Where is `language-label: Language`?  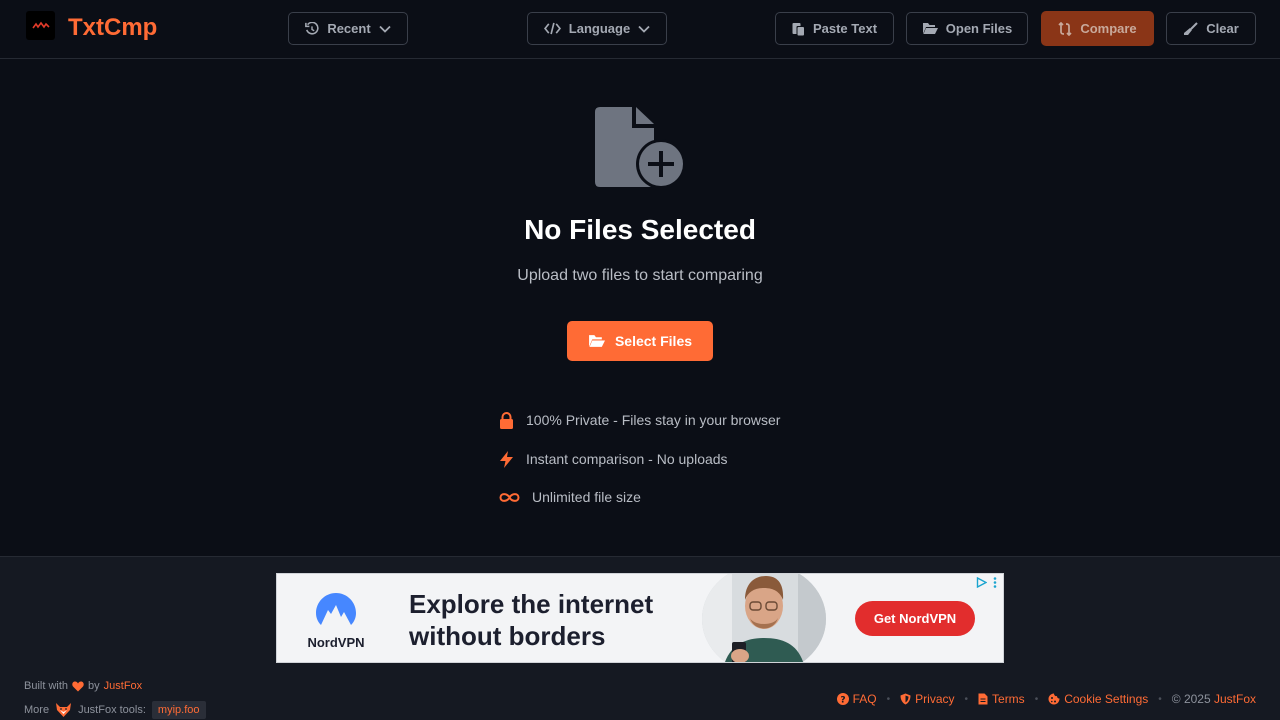
language-label: Language is located at coordinates (599, 28).